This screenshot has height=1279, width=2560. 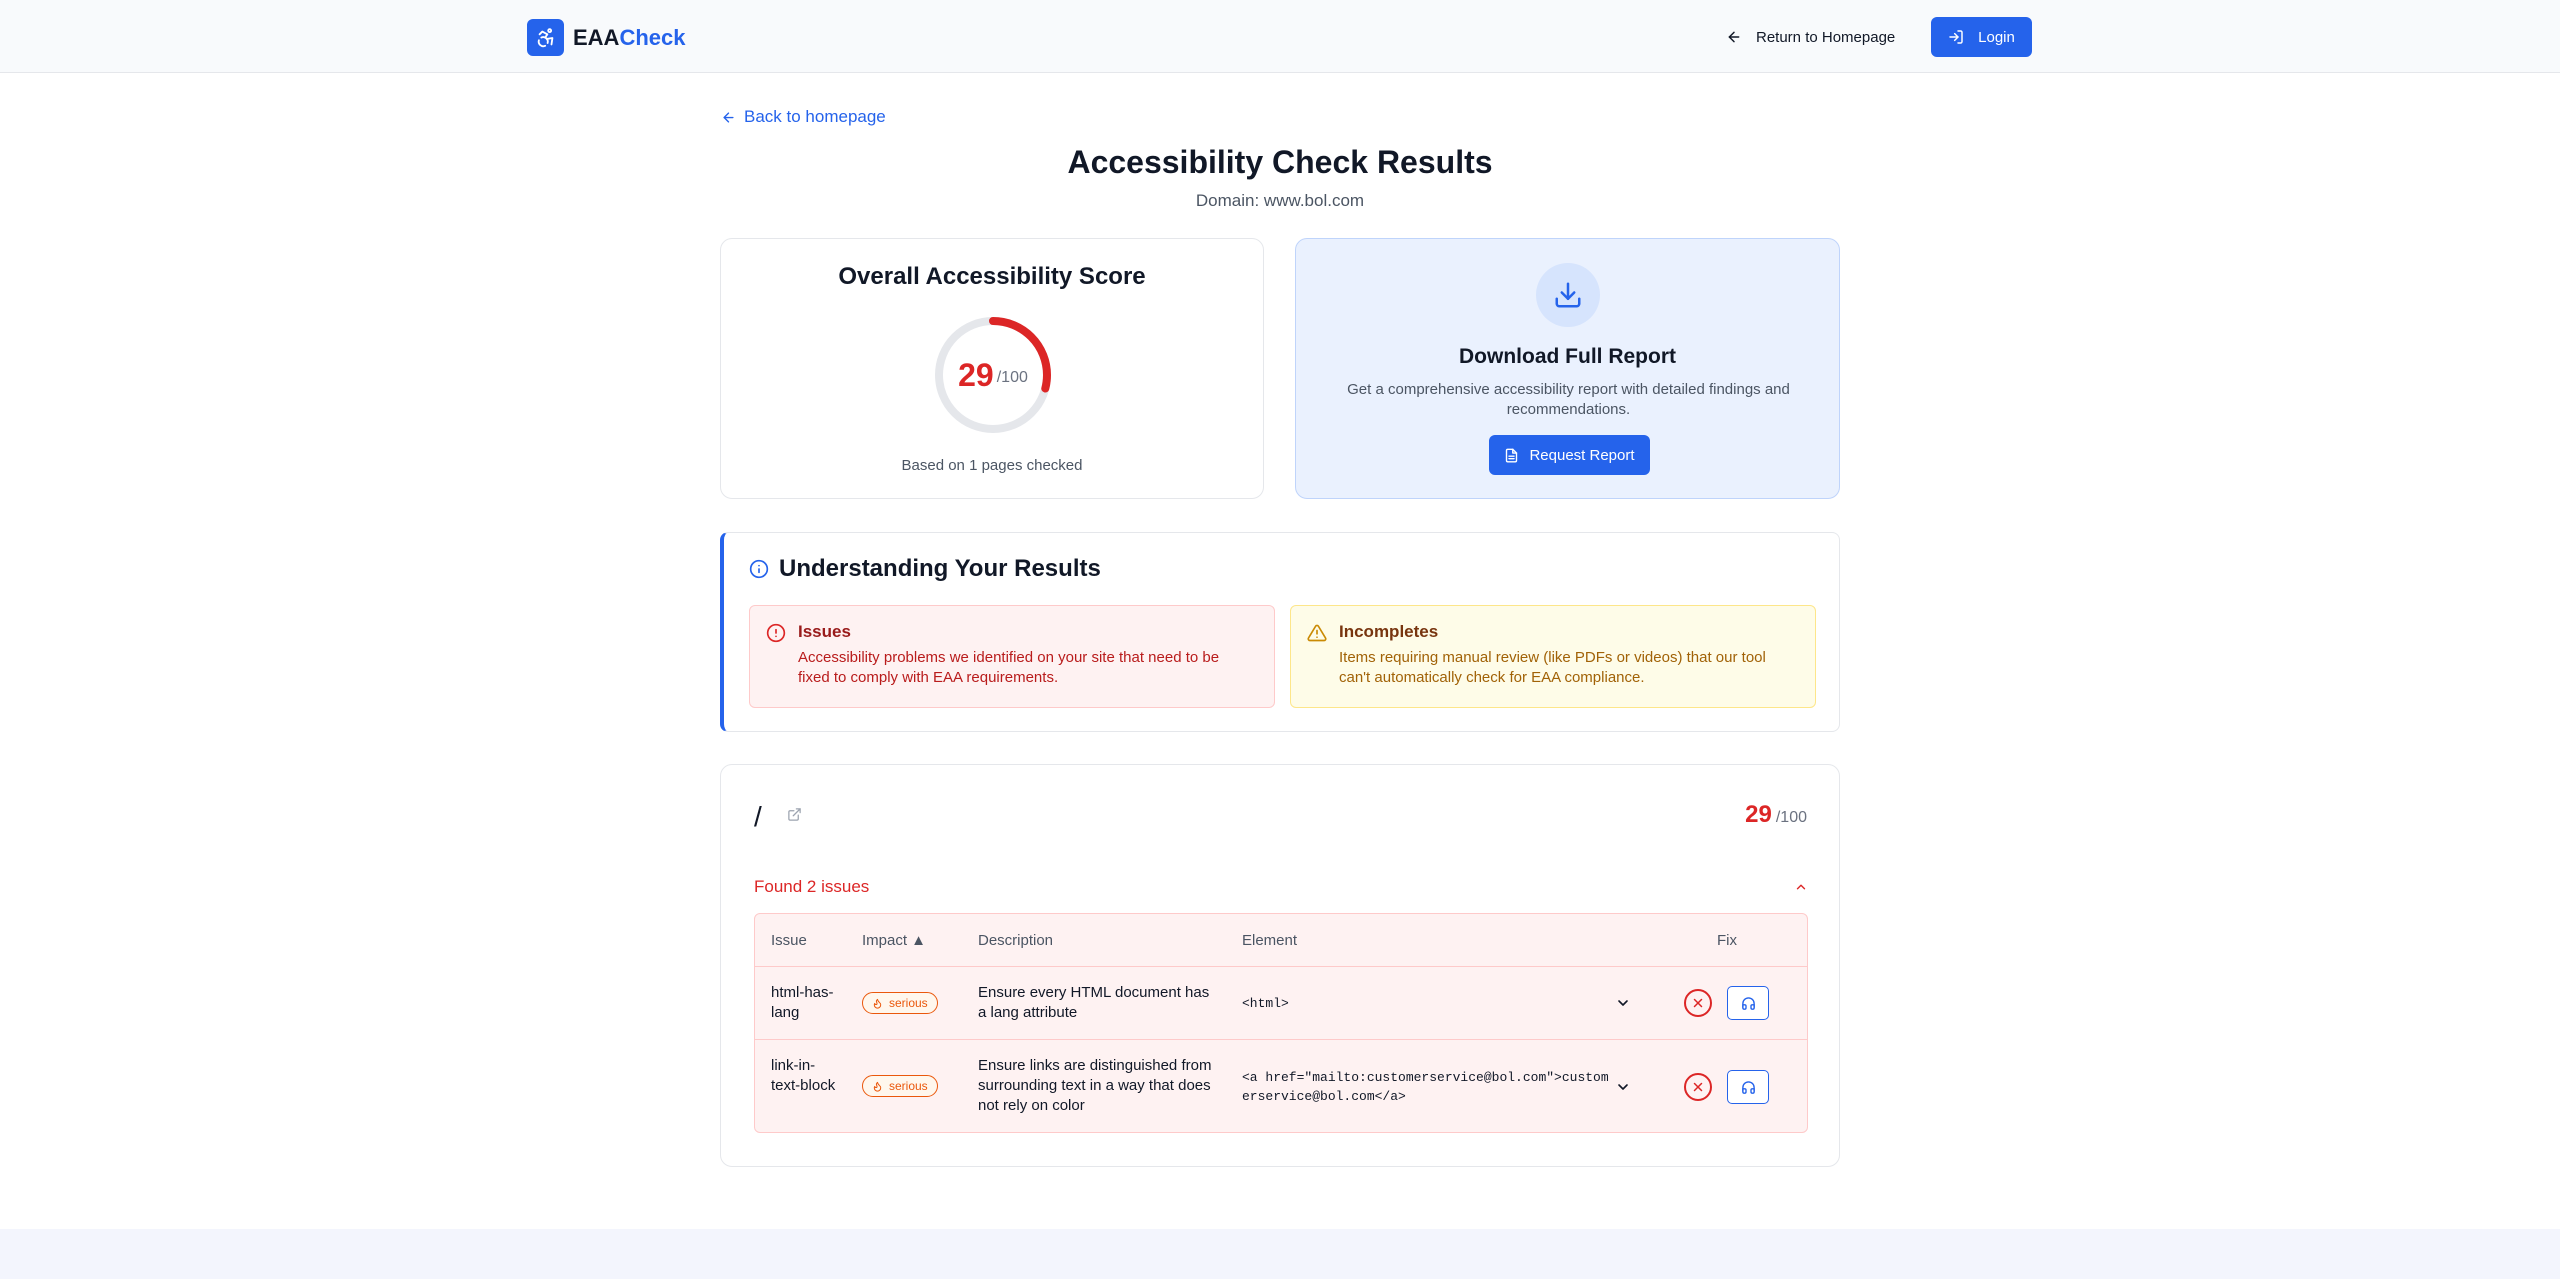 I want to click on request-report-label: Request Report, so click(x=1582, y=455).